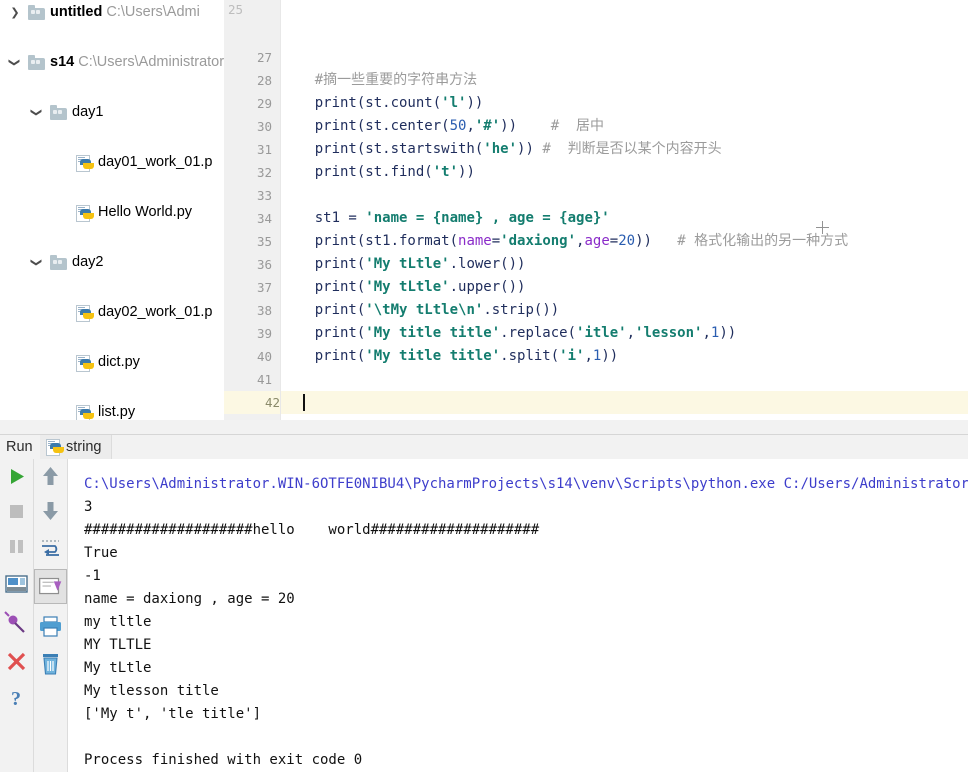 This screenshot has height=772, width=968. I want to click on pin-tab-button, so click(16, 624).